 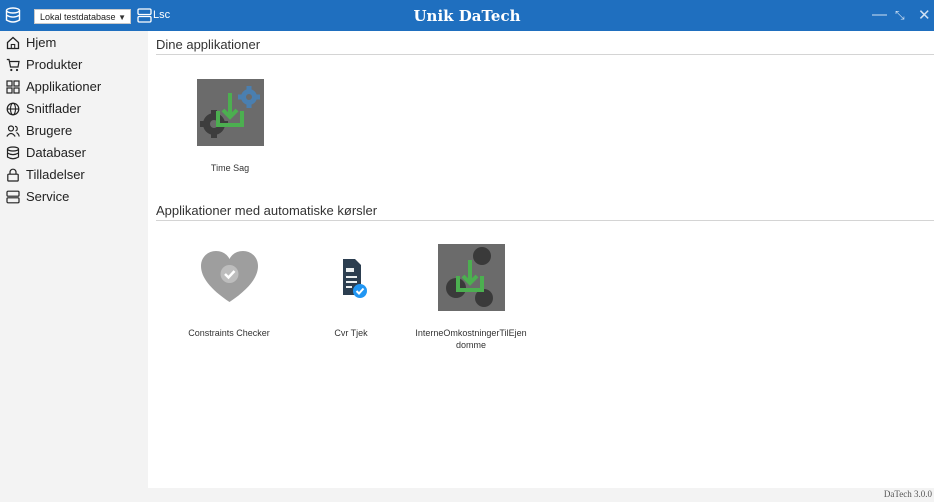 What do you see at coordinates (13, 43) in the screenshot?
I see `home-icon` at bounding box center [13, 43].